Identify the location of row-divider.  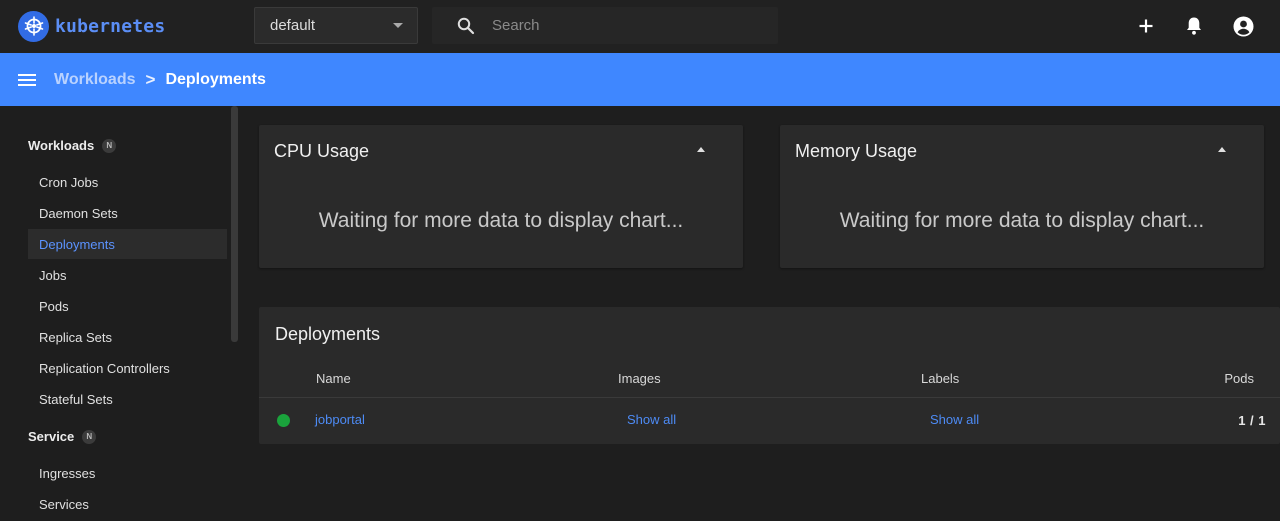
(769, 397).